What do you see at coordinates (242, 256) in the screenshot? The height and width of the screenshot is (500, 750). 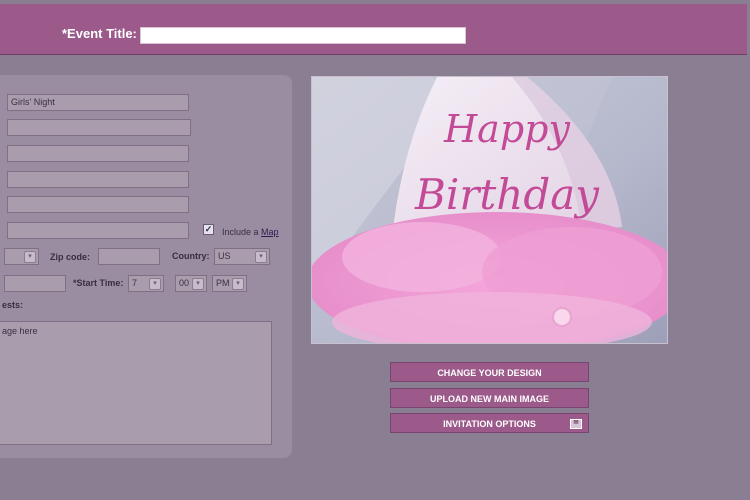 I see `country-select: US ▾` at bounding box center [242, 256].